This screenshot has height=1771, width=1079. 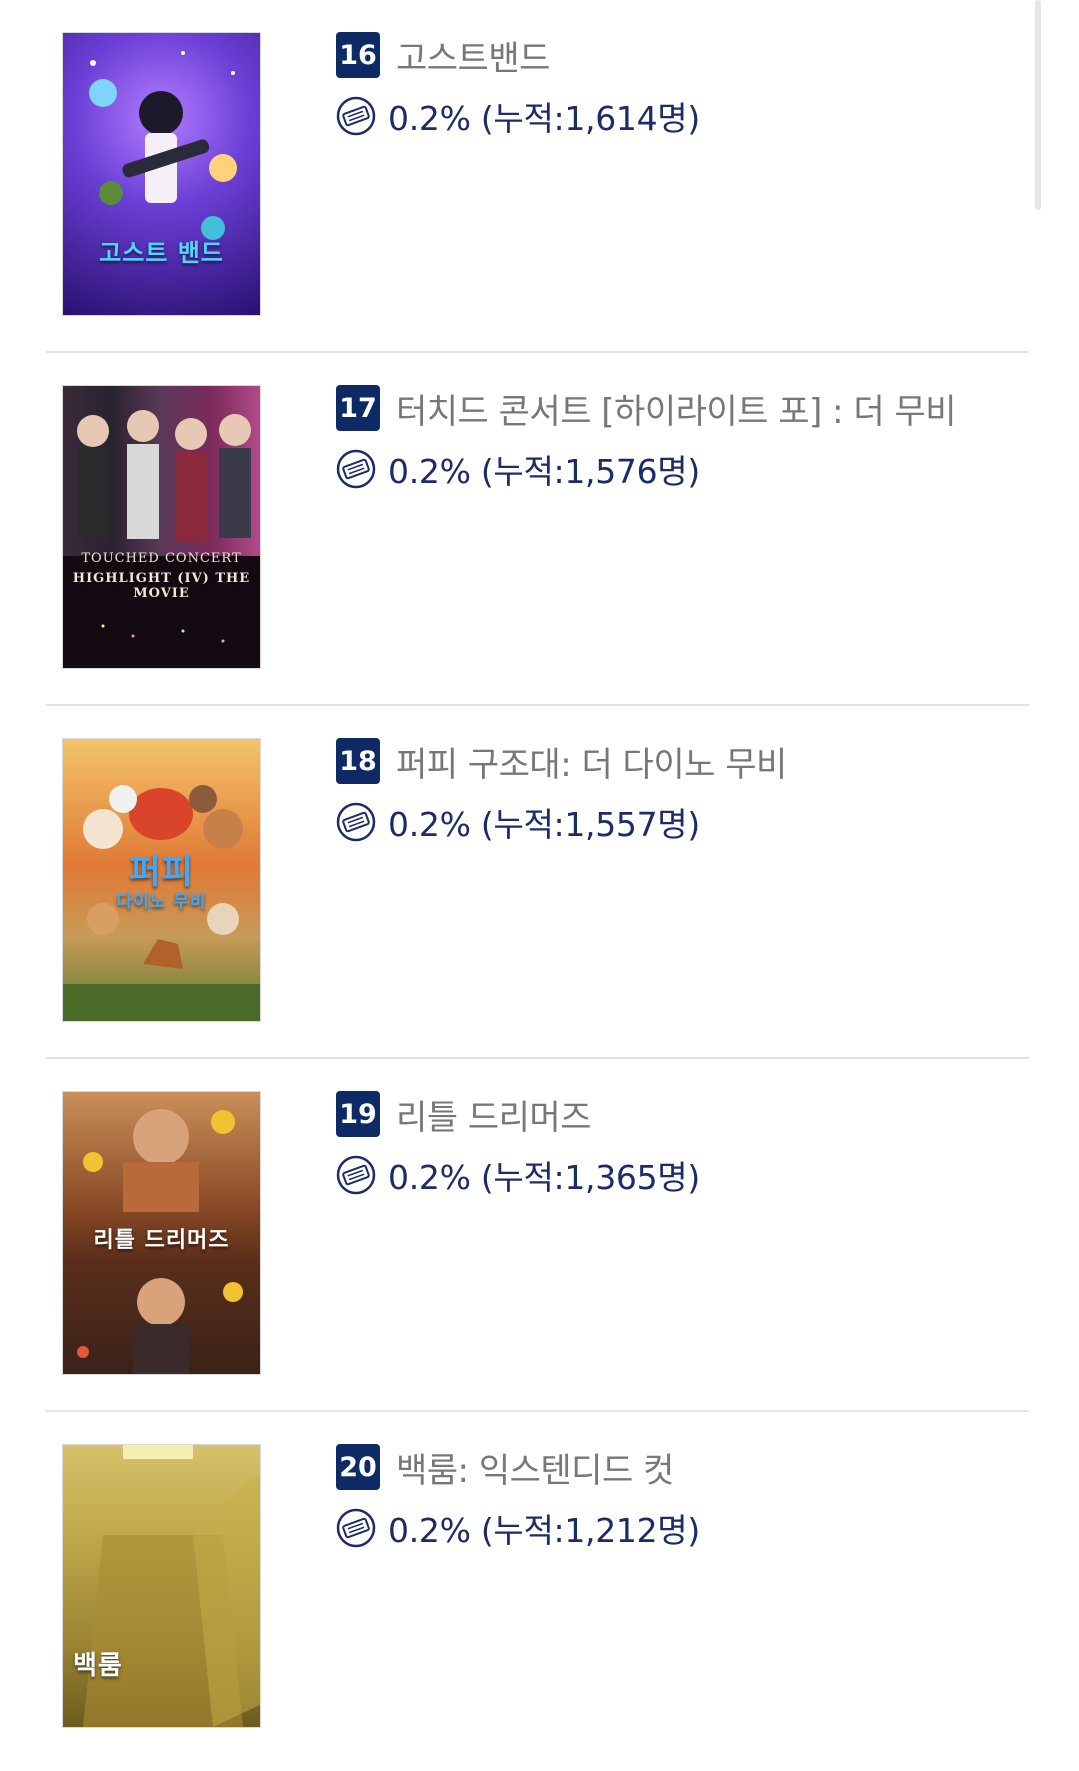 I want to click on audience-stat: 0.2% (누적:1,212명), so click(x=544, y=1530).